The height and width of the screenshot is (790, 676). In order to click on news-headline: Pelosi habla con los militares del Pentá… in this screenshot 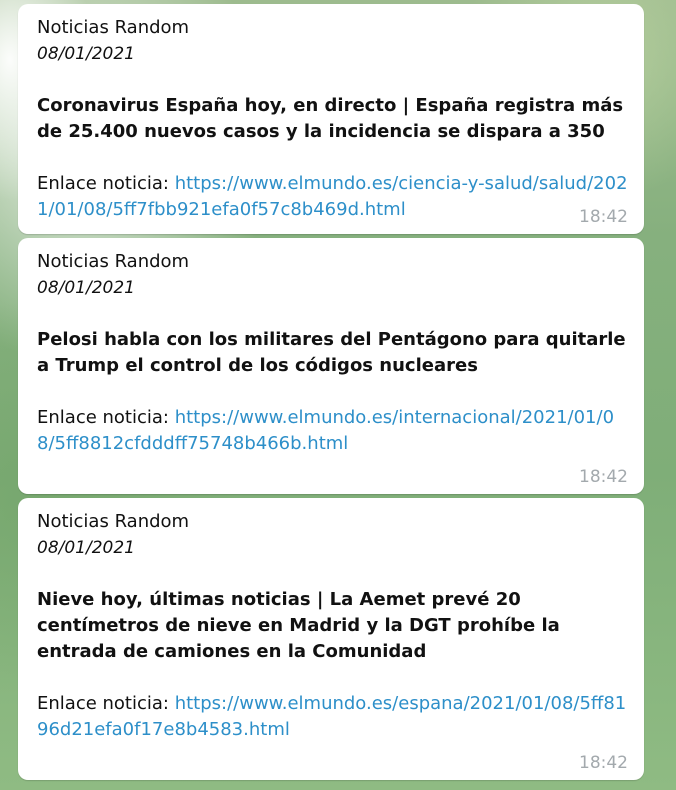, I will do `click(331, 352)`.